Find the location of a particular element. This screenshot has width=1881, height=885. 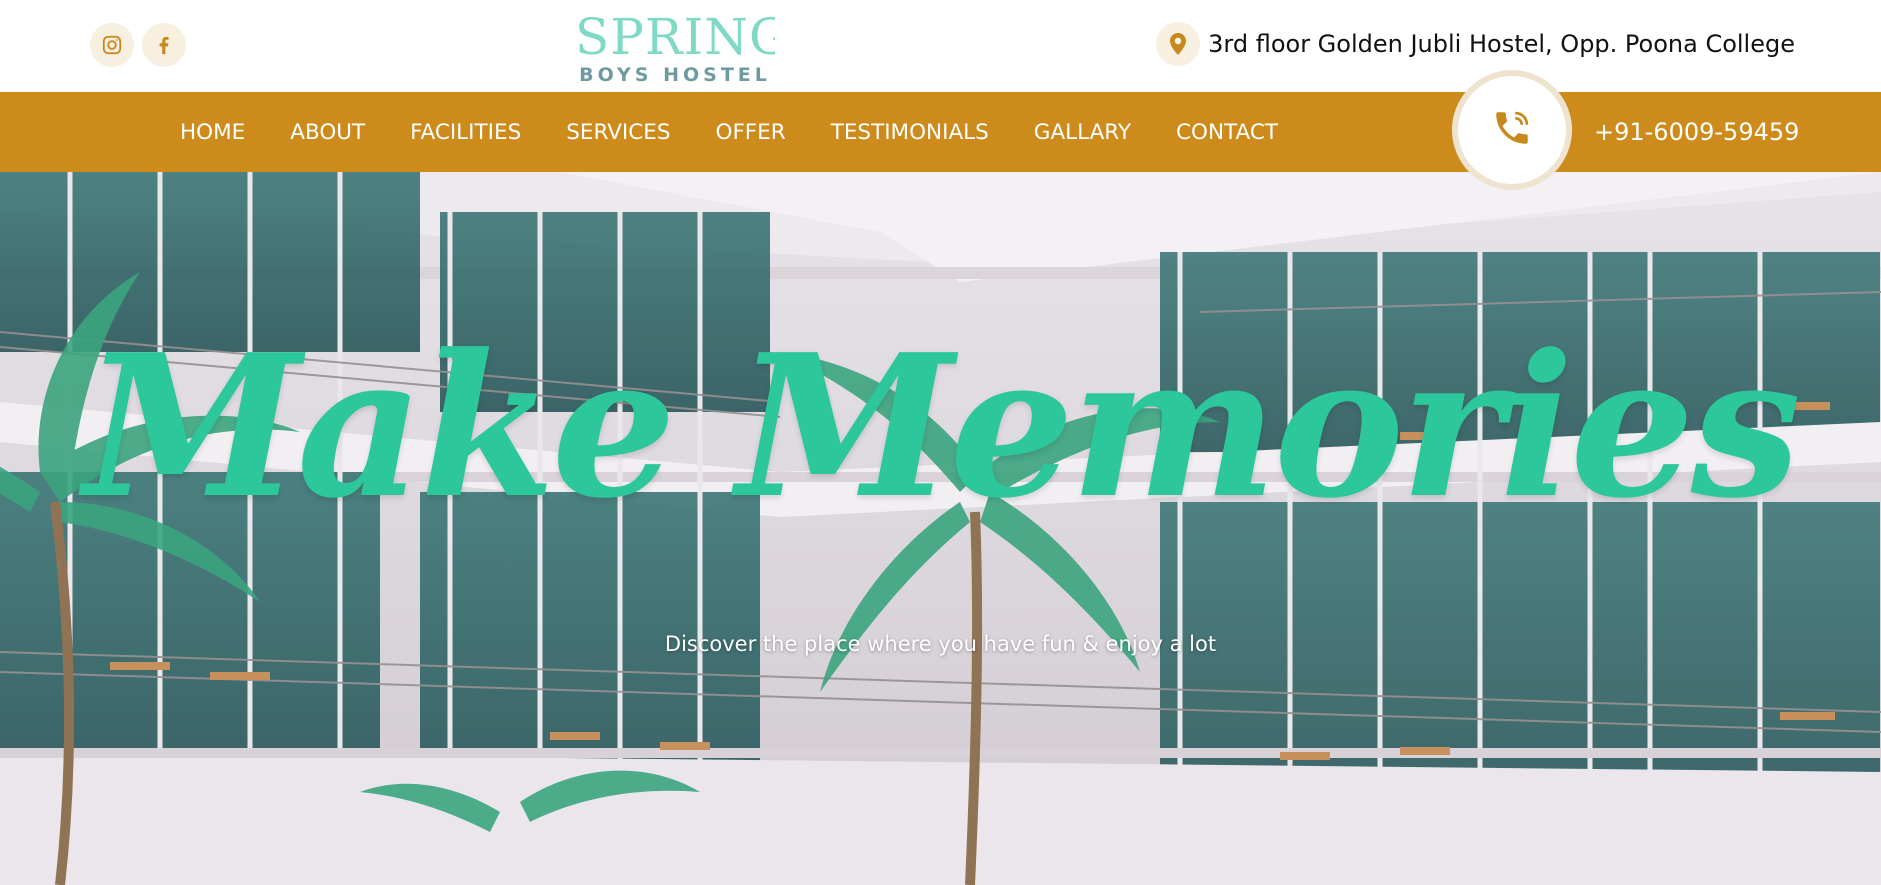

nav-item-facilities: FACILITIES is located at coordinates (465, 132).